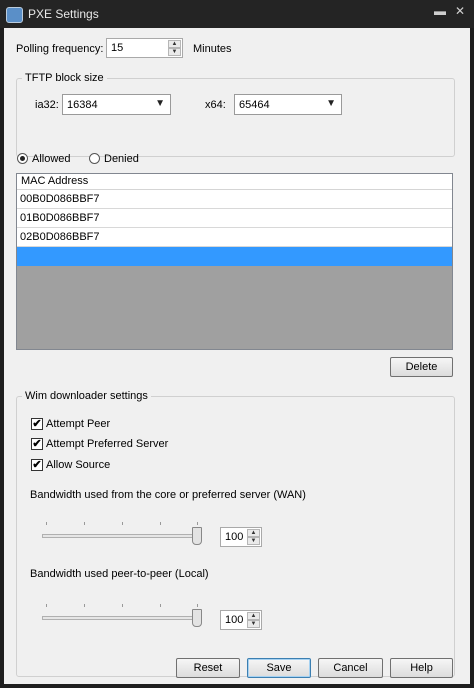 Image resolution: width=474 pixels, height=688 pixels. What do you see at coordinates (22, 158) in the screenshot?
I see `allowed-radio` at bounding box center [22, 158].